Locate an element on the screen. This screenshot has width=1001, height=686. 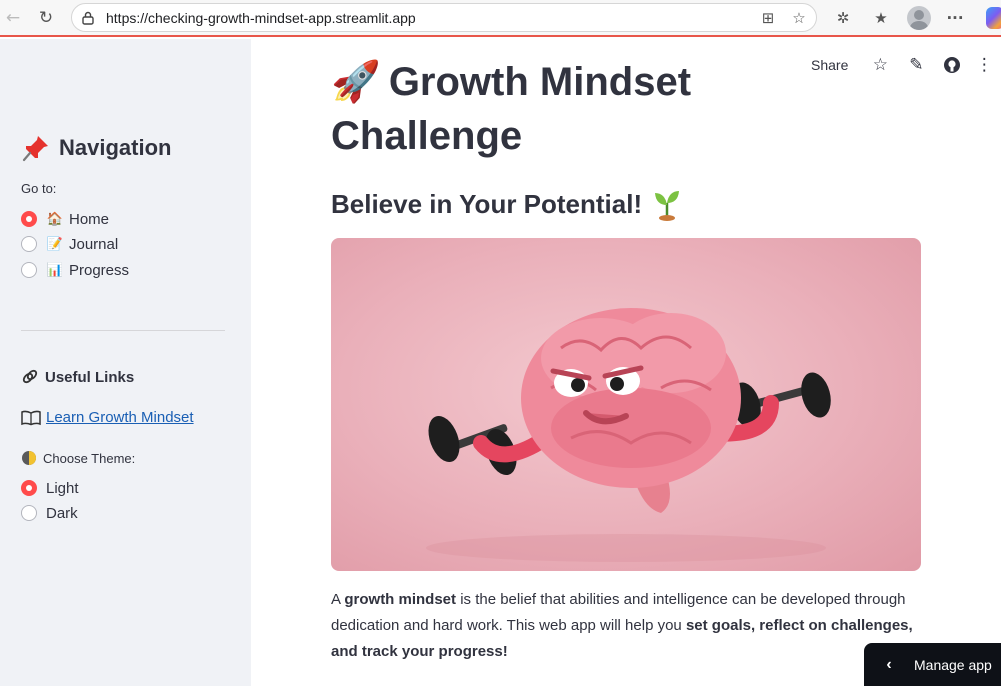
intro-text: A is located at coordinates (338, 599).